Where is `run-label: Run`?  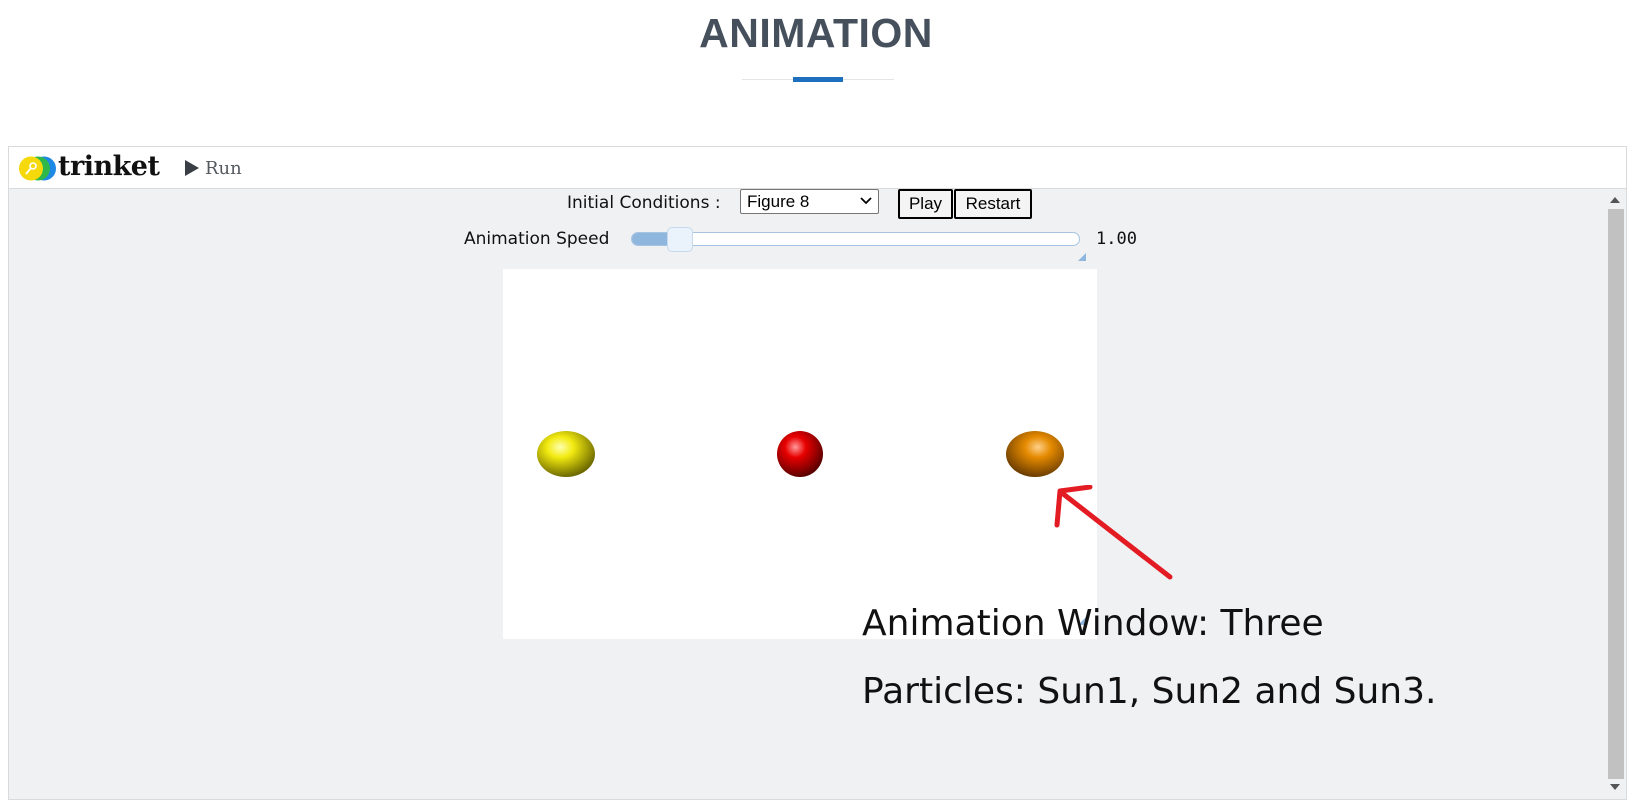 run-label: Run is located at coordinates (223, 168).